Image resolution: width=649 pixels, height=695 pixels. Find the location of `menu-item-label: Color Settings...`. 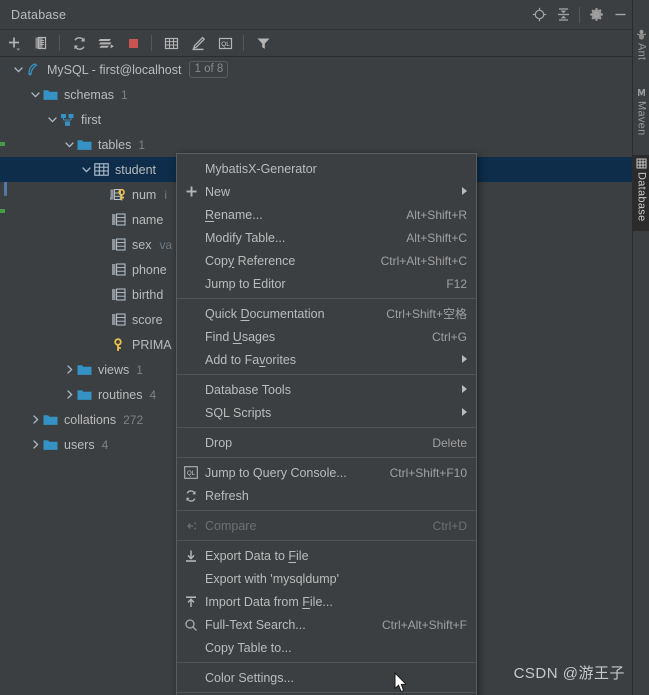

menu-item-label: Color Settings... is located at coordinates (249, 677).